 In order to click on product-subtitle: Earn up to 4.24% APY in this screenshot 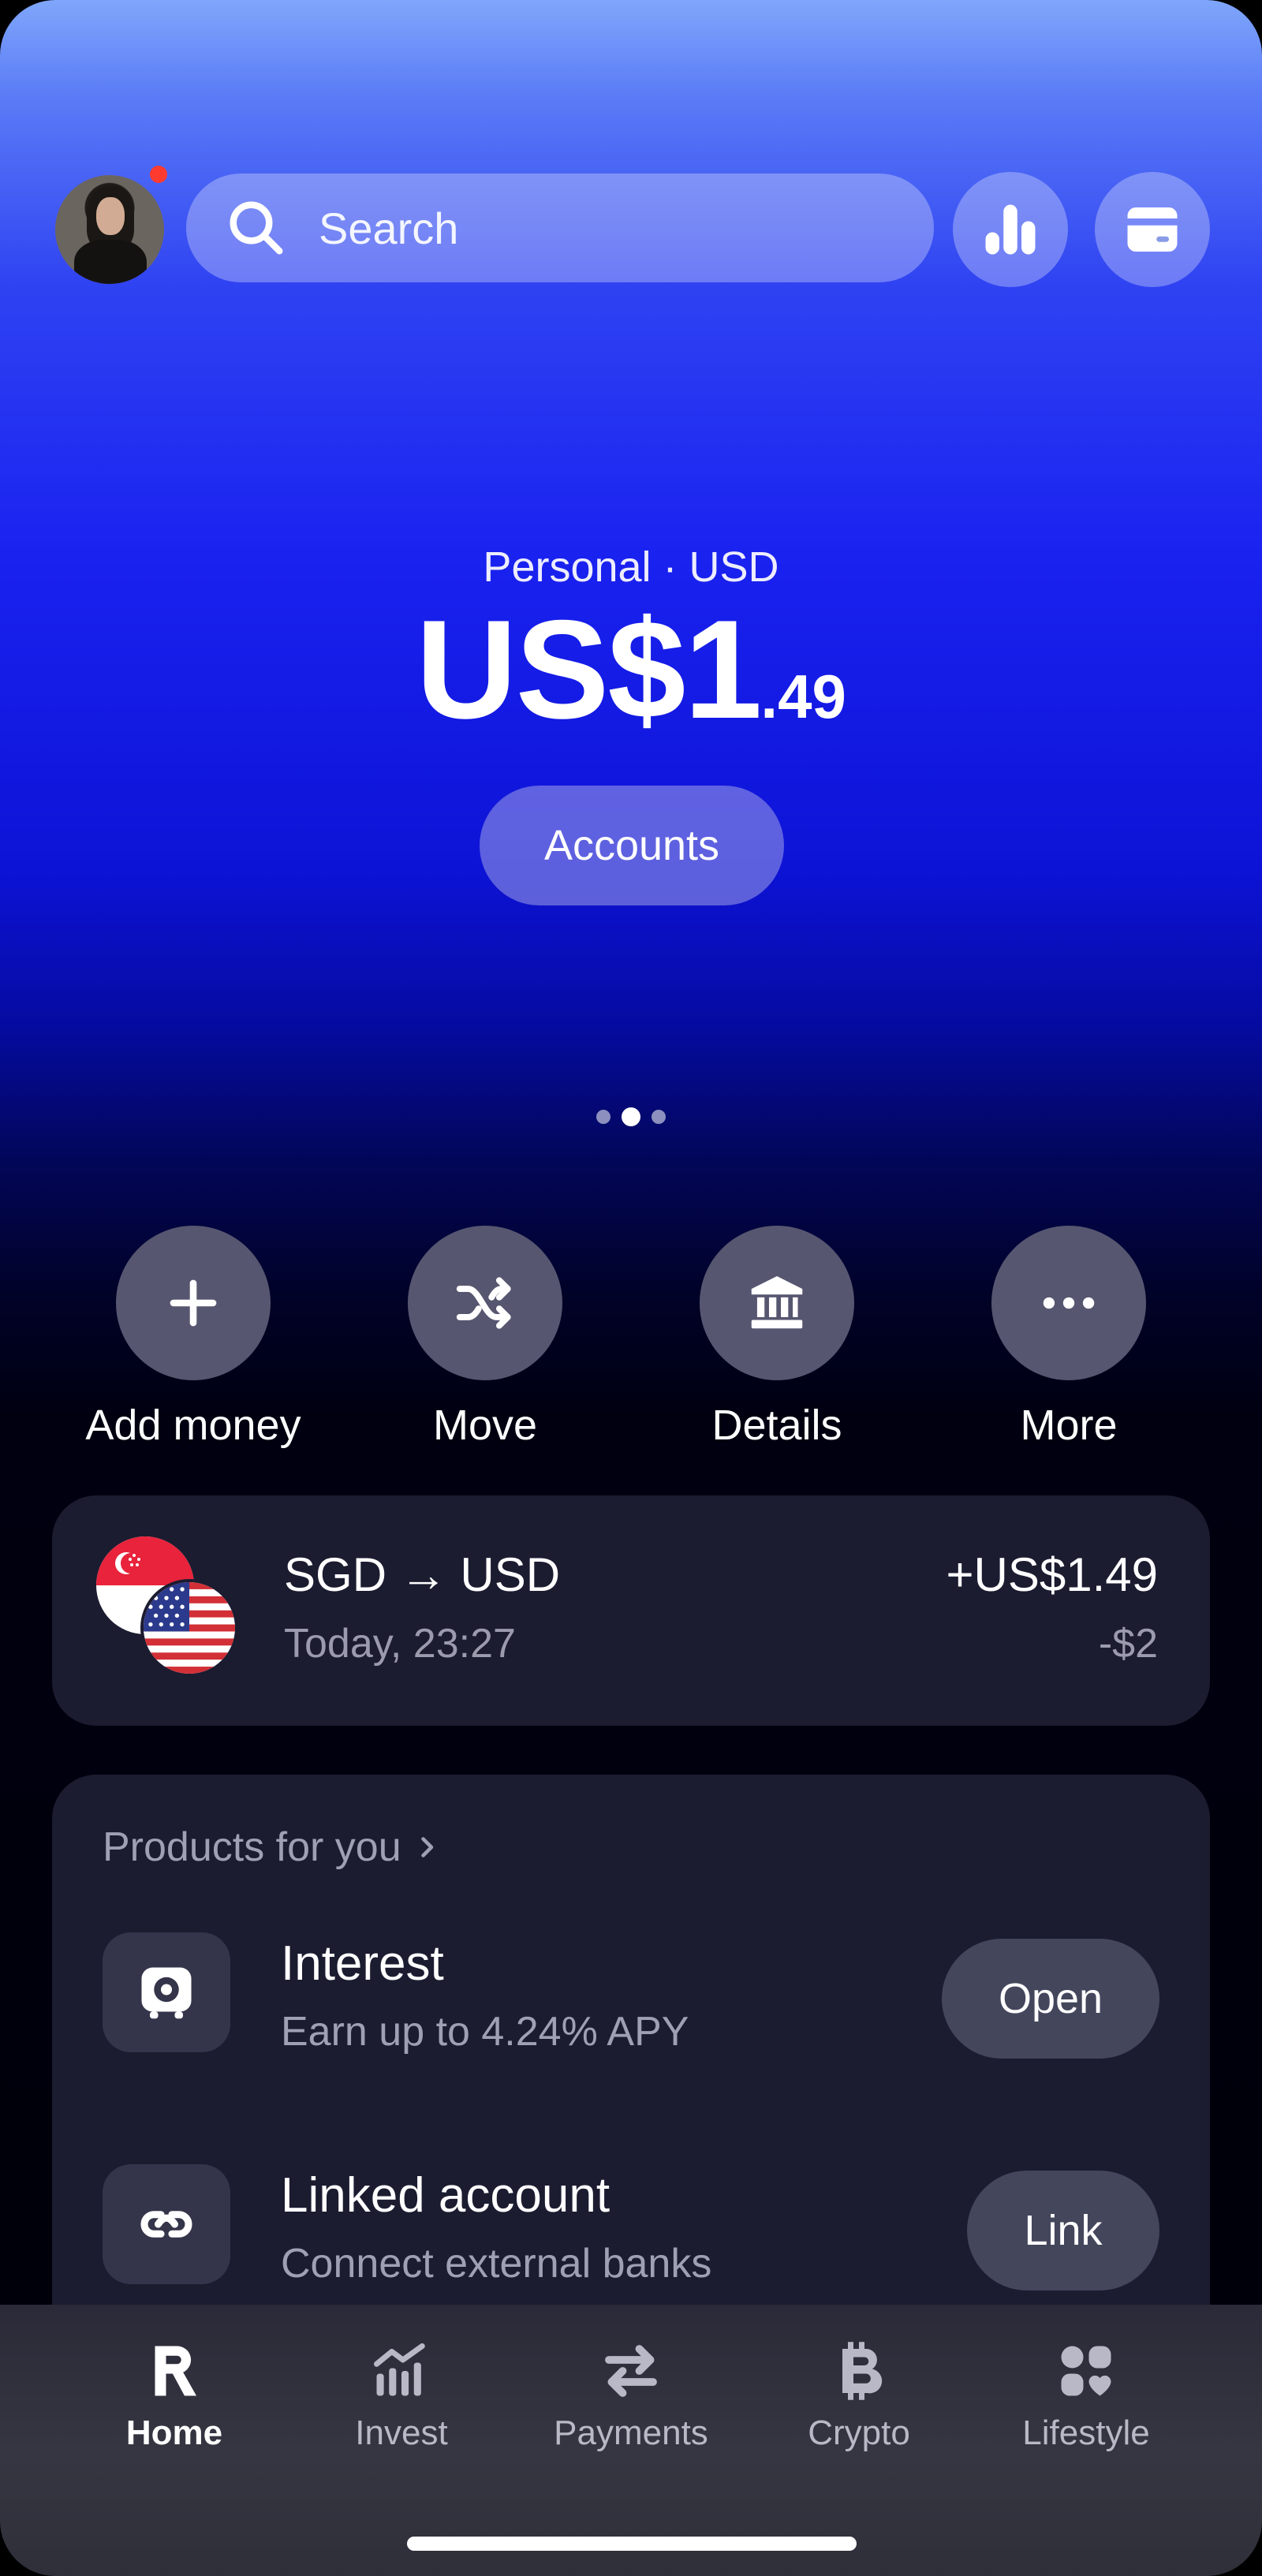, I will do `click(485, 2032)`.